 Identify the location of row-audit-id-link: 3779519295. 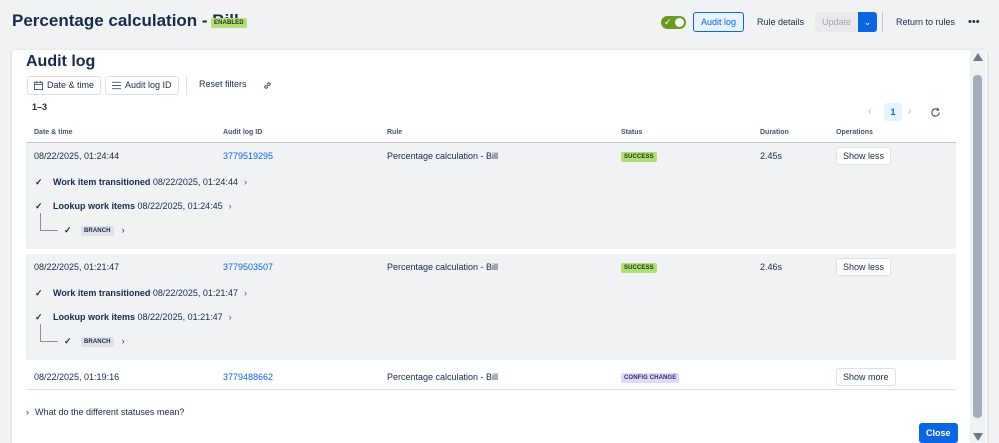
(248, 156).